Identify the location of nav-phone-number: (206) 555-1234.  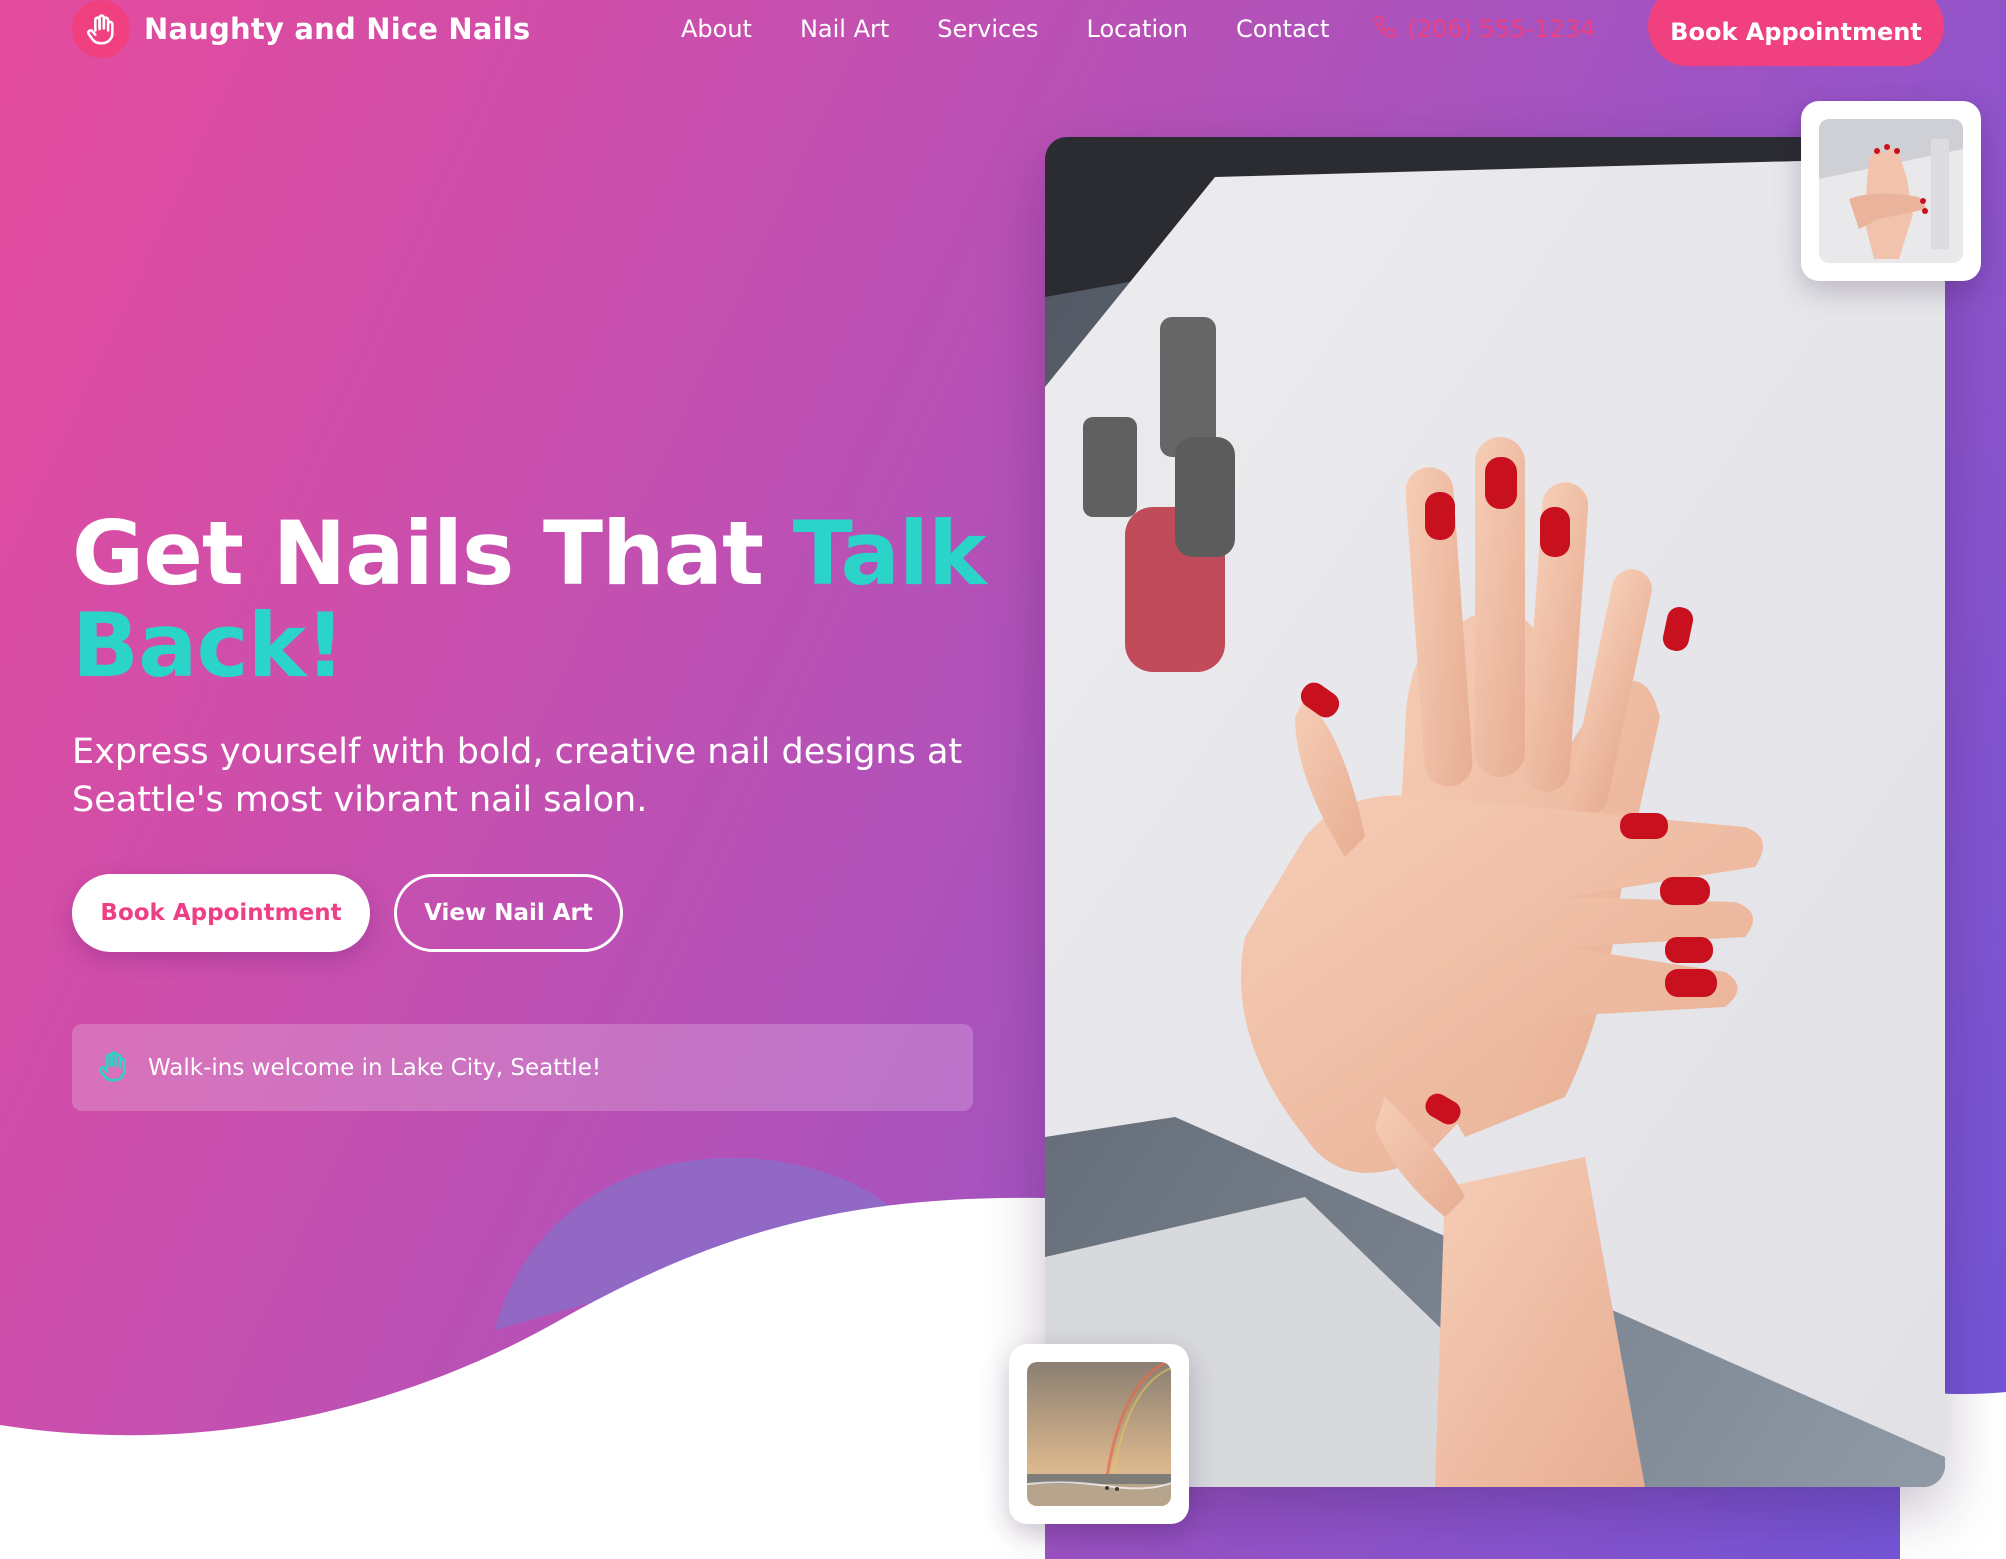
(1501, 29).